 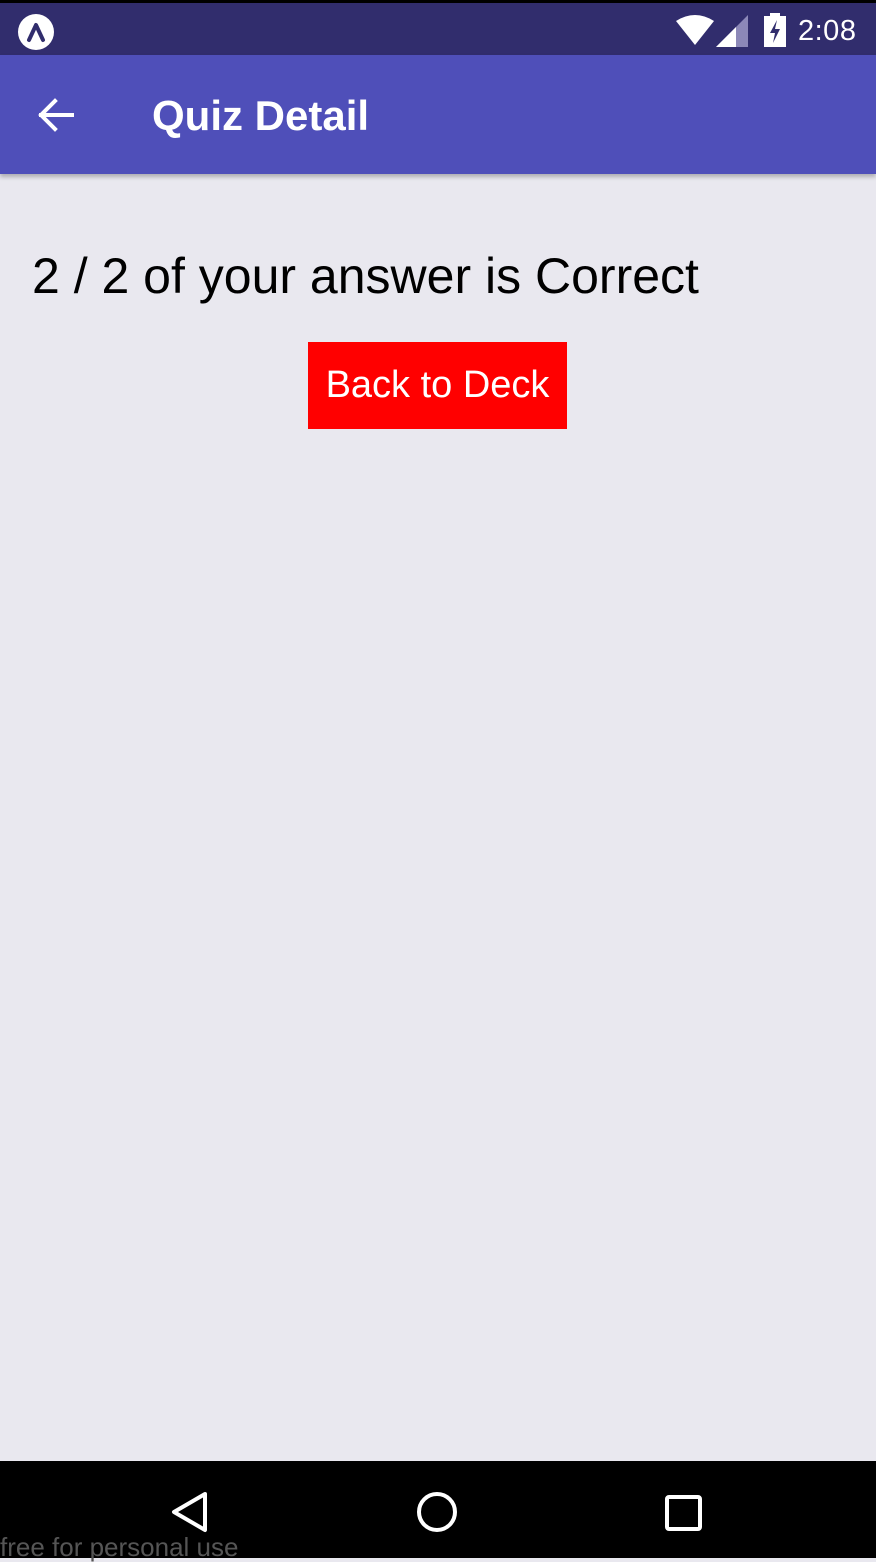 I want to click on battery-charging-icon, so click(x=775, y=30).